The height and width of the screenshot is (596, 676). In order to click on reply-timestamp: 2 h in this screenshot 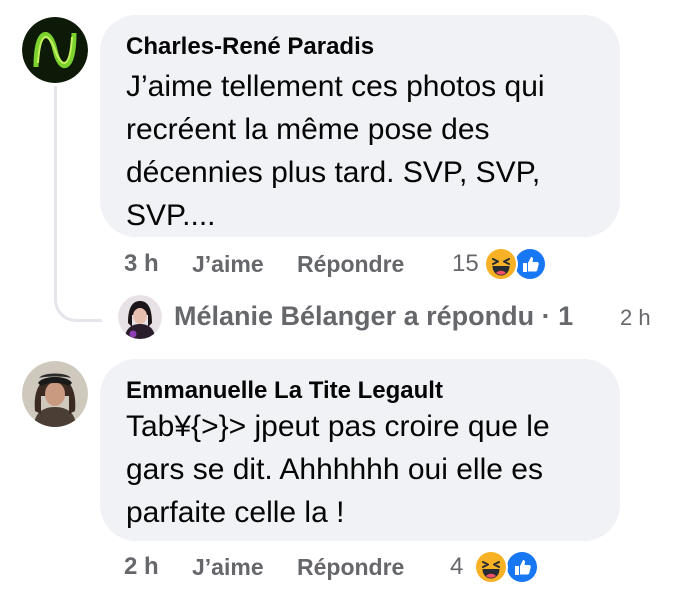, I will do `click(635, 317)`.